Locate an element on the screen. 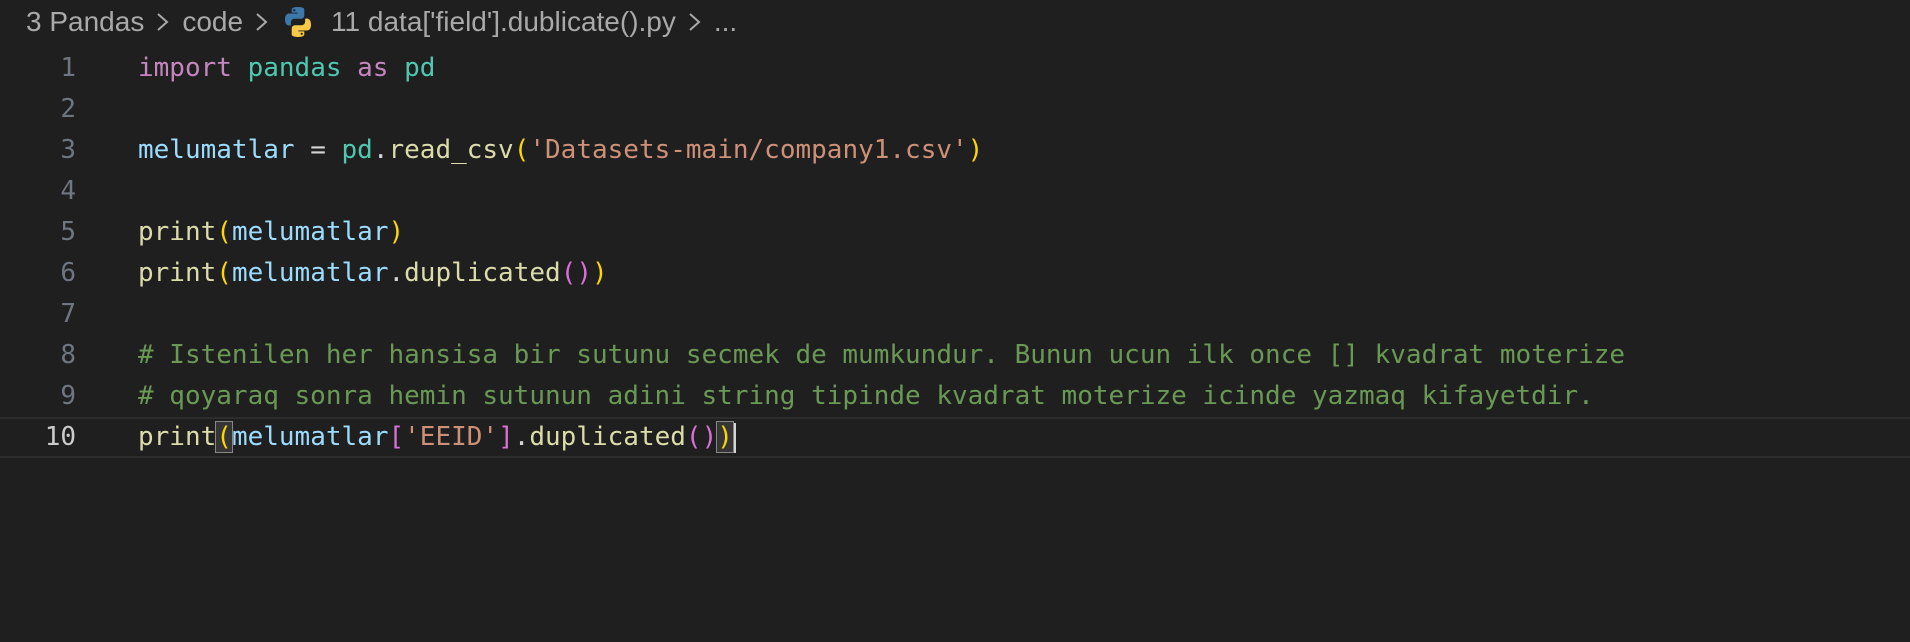 The width and height of the screenshot is (1910, 642). code-text: print(melumatlar) is located at coordinates (271, 232).